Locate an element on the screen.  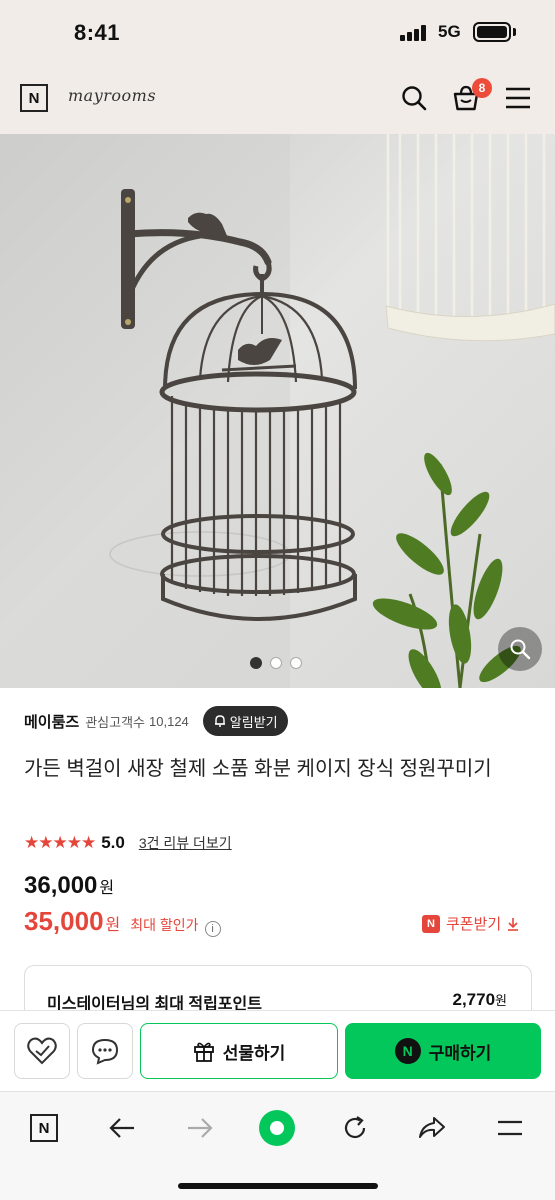
purchase-action-bar: 선물하기 N 구매하기 is located at coordinates (277, 1050).